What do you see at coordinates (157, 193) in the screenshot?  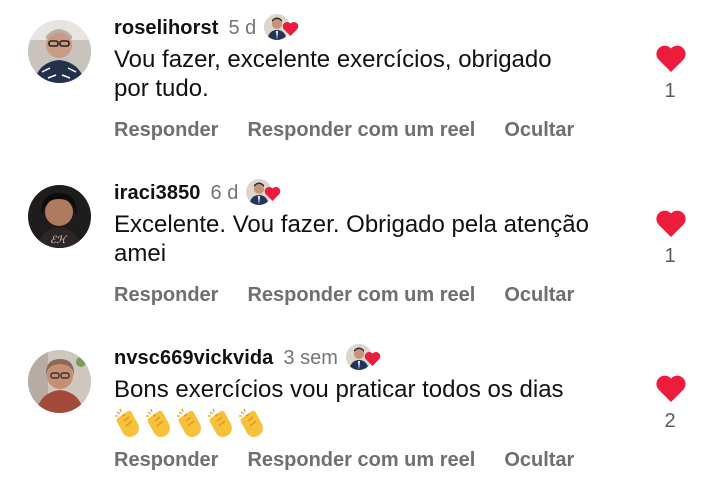 I see `username: iraci3850` at bounding box center [157, 193].